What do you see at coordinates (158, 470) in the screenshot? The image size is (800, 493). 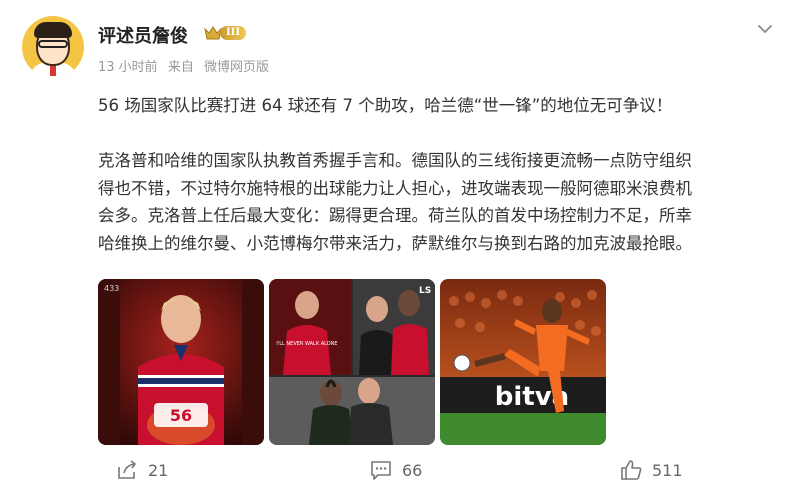 I see `share-count: 21` at bounding box center [158, 470].